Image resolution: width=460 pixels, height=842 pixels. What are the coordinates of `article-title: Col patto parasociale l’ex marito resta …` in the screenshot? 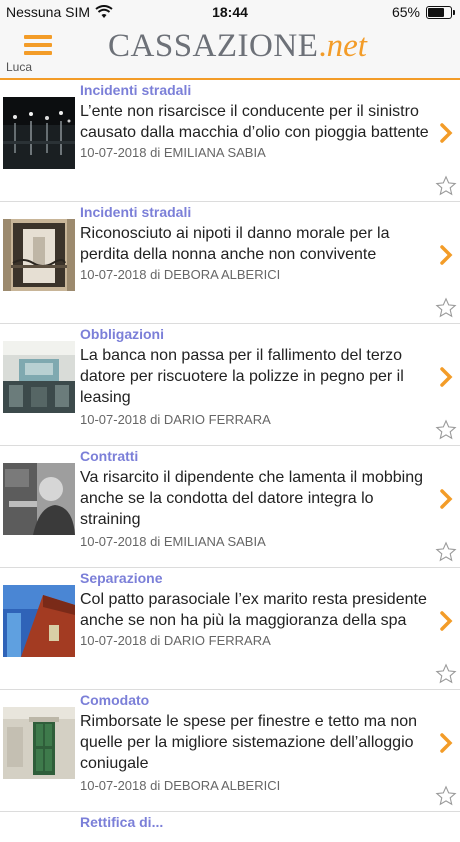 It's located at (258, 610).